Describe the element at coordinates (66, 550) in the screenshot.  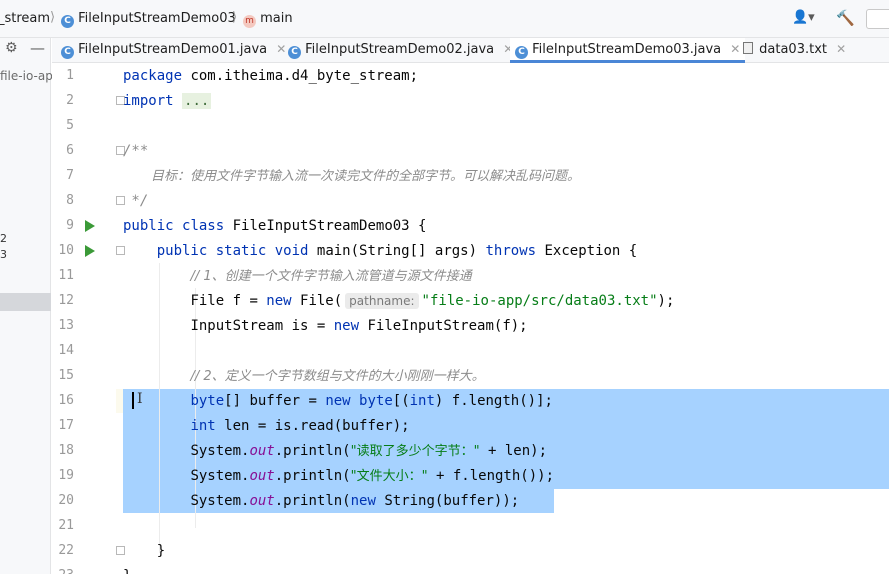
I see `line-number: 22` at that location.